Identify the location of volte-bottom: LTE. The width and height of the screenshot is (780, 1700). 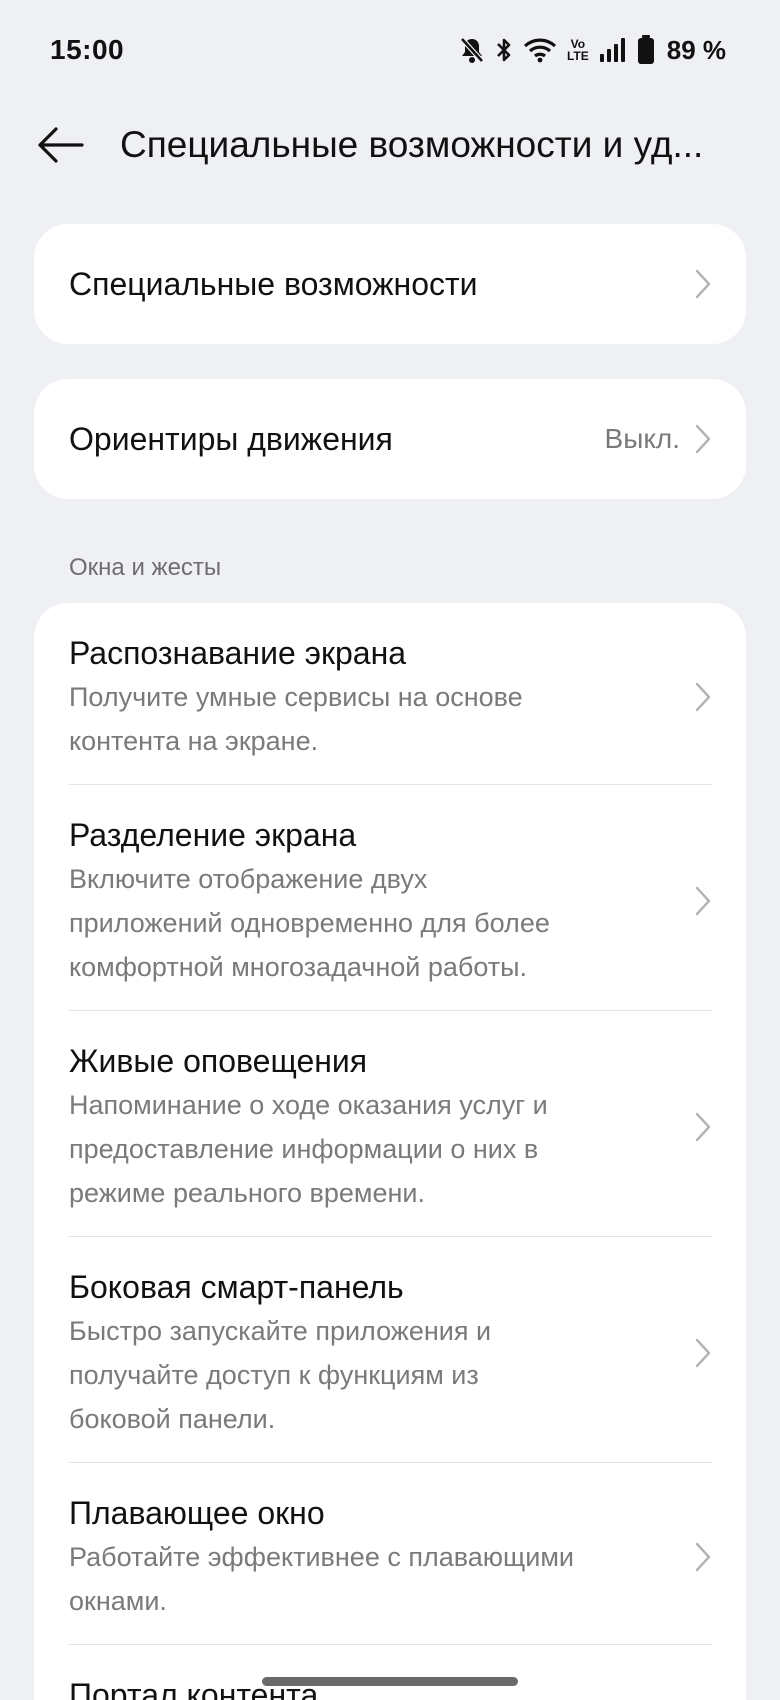
(577, 56).